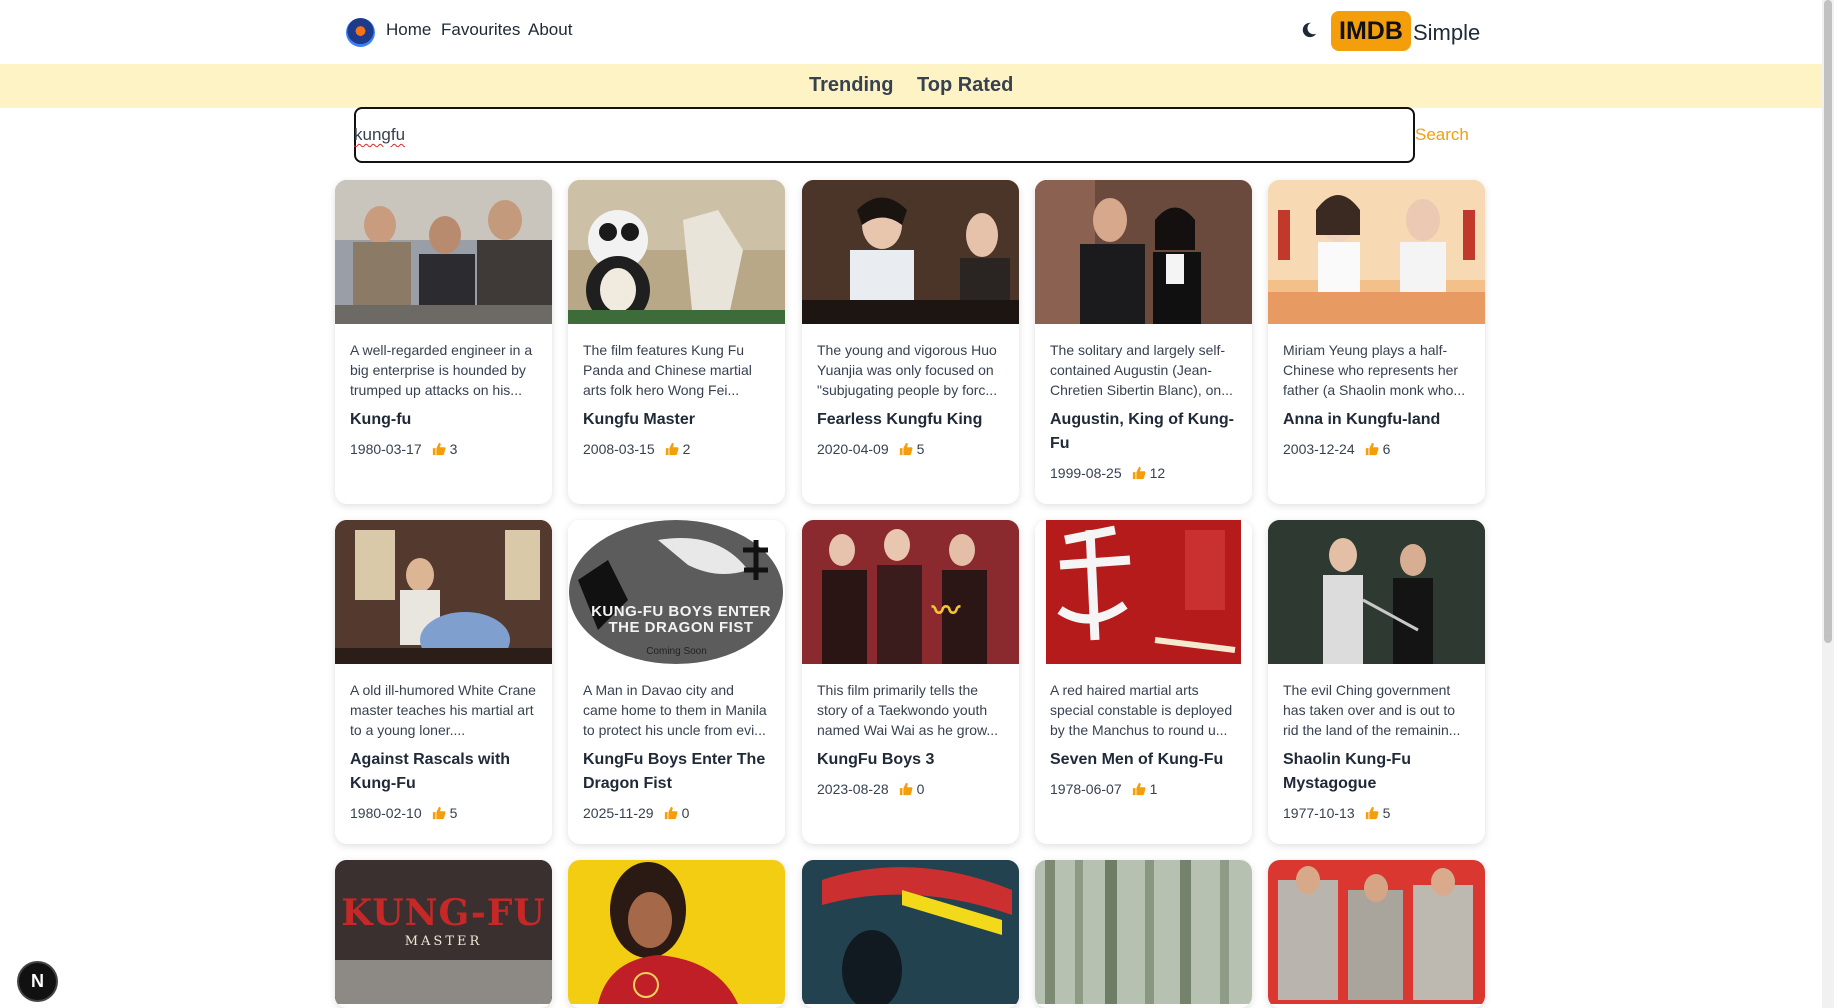 The height and width of the screenshot is (1008, 1834). I want to click on release-date: 1980-02-10, so click(386, 813).